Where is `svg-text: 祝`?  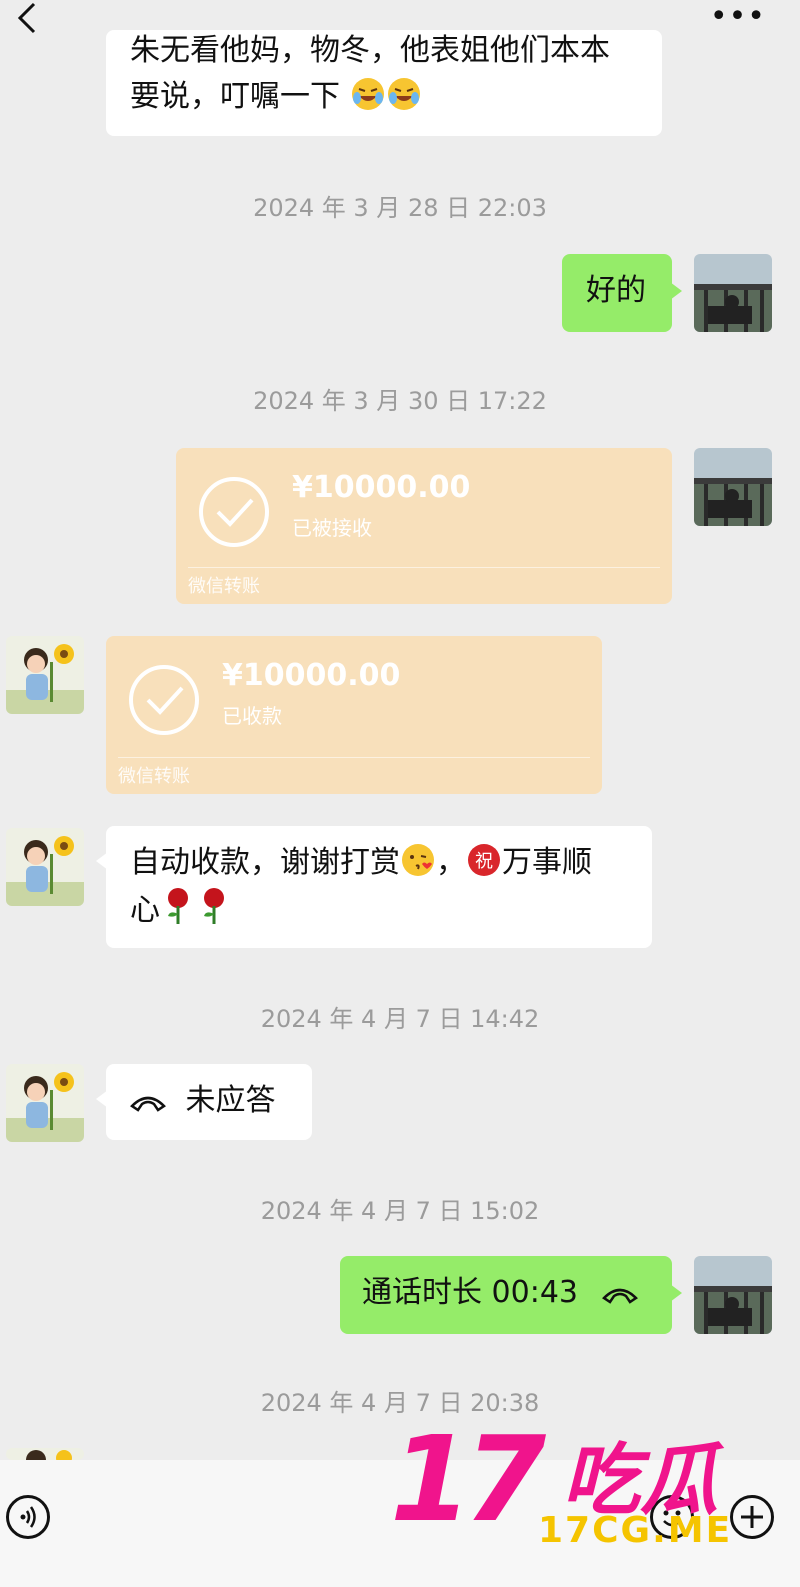
svg-text: 祝 is located at coordinates (484, 861).